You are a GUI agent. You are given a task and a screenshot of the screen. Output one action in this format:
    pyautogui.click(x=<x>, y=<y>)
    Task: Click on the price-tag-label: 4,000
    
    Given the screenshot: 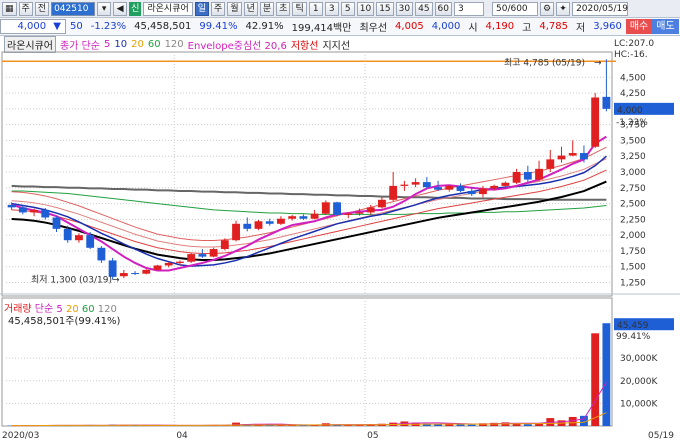 What is the action you would take?
    pyautogui.click(x=630, y=111)
    